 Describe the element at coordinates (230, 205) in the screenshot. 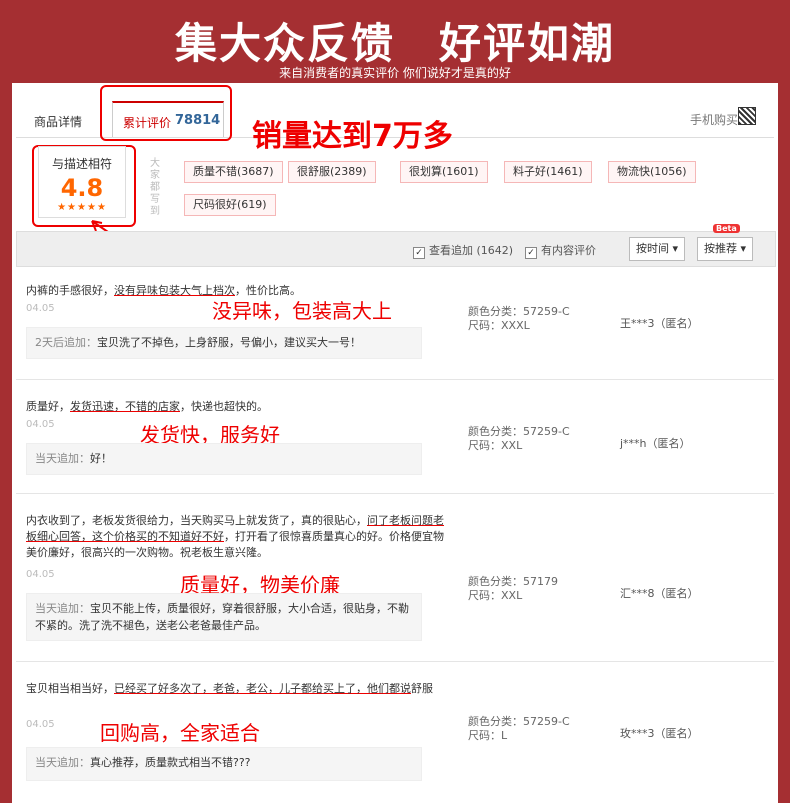

I see `tag-item: 尺码很好(619)` at that location.